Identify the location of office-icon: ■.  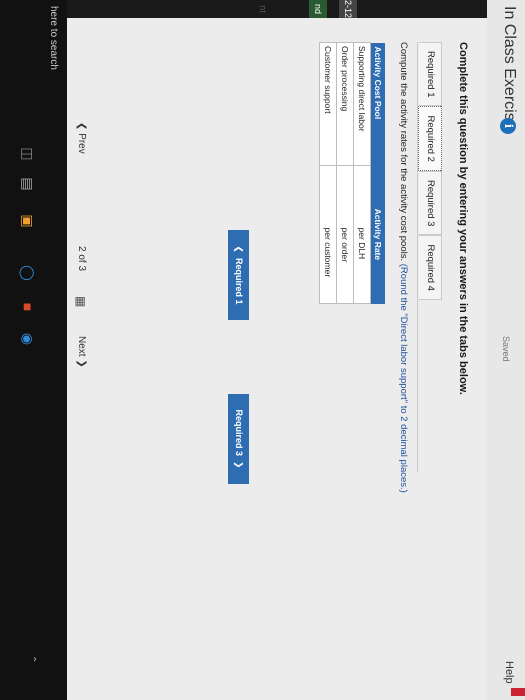
(28, 307).